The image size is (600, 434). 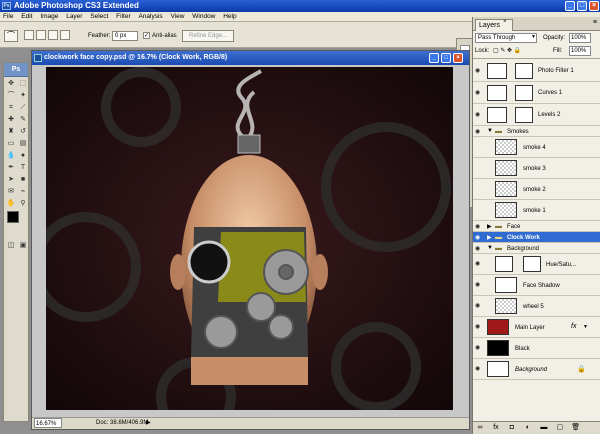 I want to click on path-select-icon: ➤, so click(x=11, y=180).